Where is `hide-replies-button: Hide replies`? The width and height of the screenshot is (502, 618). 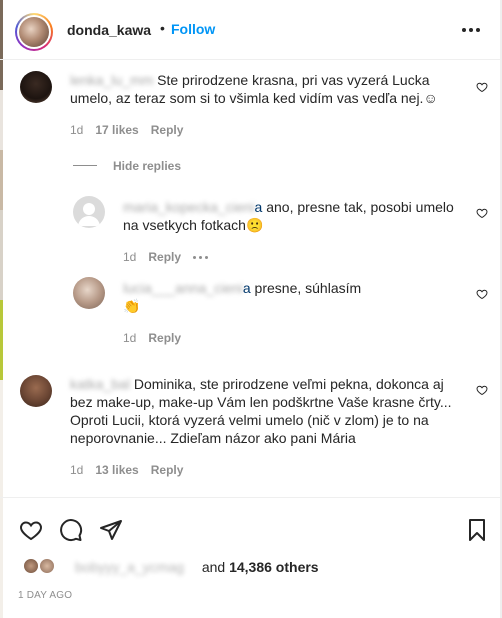
hide-replies-button: Hide replies is located at coordinates (147, 166).